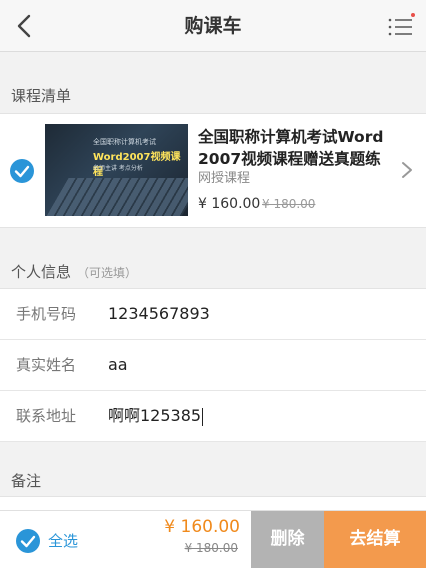  I want to click on text-cursor, so click(203, 416).